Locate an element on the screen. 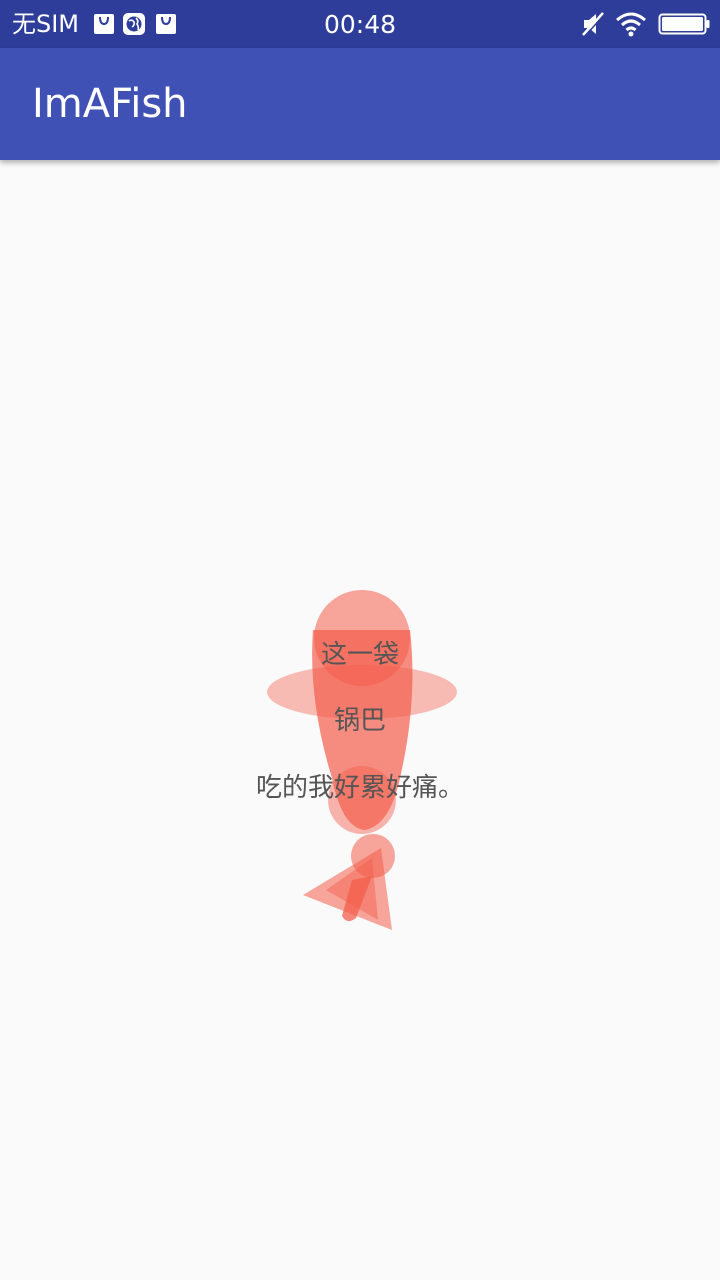 The width and height of the screenshot is (720, 1280). battery-icon is located at coordinates (684, 24).